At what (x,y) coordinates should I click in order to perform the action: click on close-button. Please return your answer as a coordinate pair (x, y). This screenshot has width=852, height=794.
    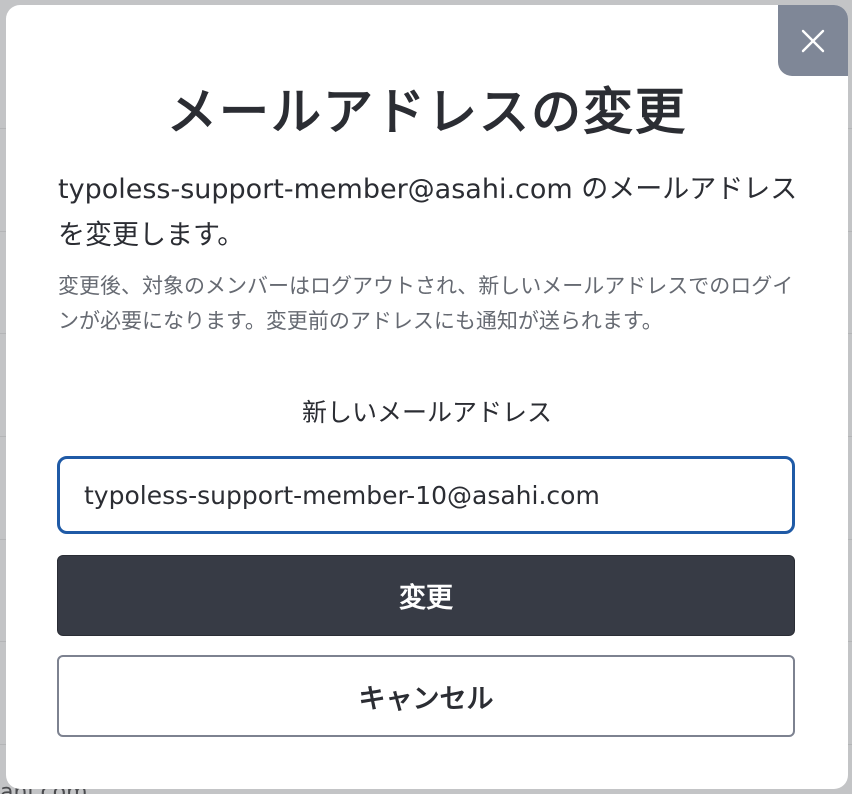
    Looking at the image, I should click on (813, 40).